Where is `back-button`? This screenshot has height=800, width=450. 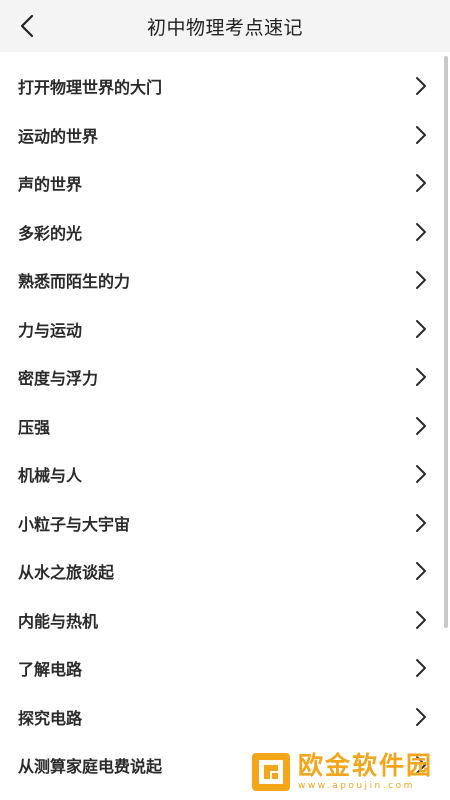 back-button is located at coordinates (28, 26).